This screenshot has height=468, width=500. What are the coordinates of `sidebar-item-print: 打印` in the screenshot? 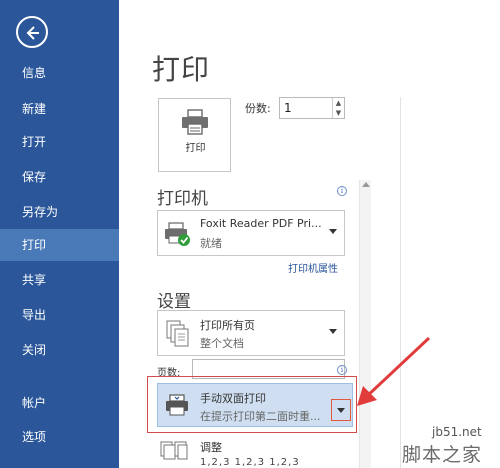 It's located at (59, 245).